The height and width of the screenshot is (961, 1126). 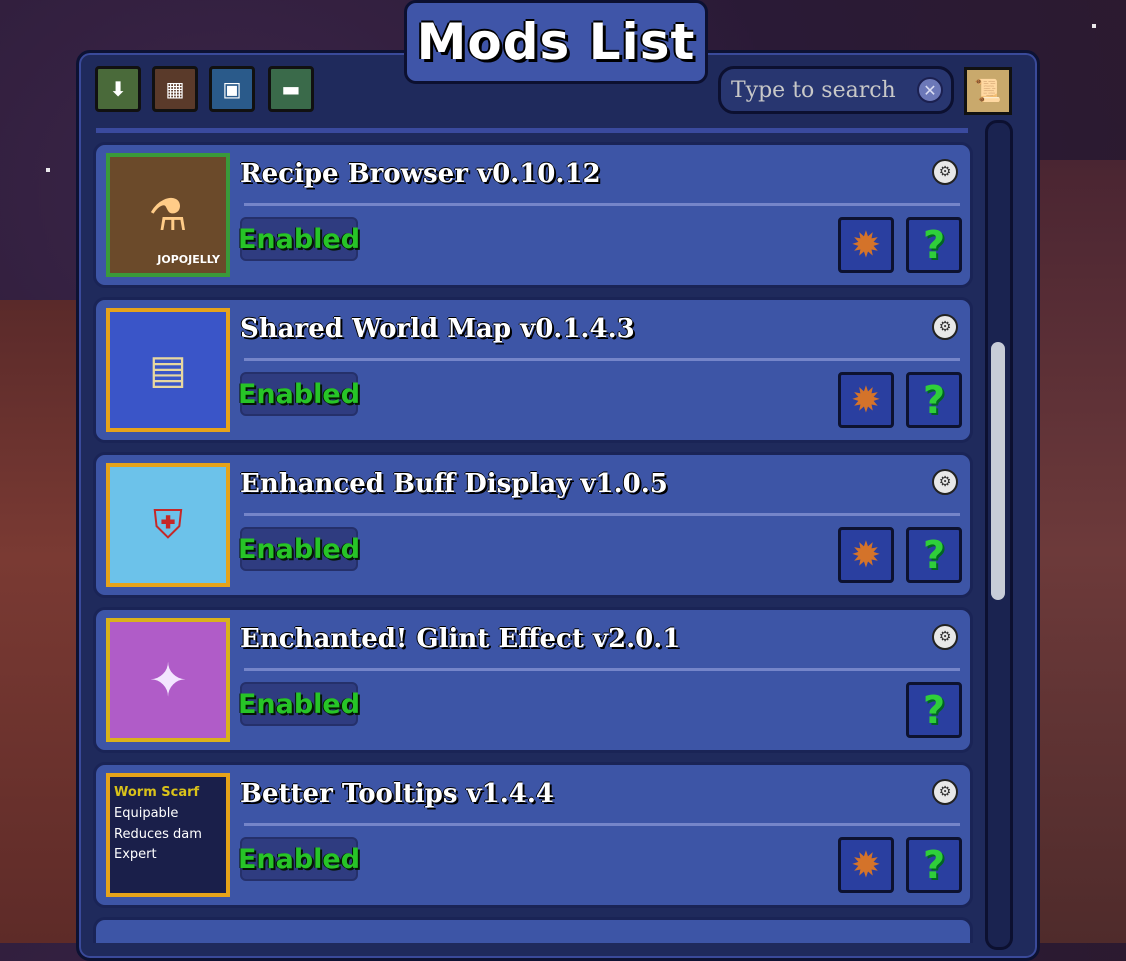 What do you see at coordinates (988, 91) in the screenshot?
I see `scroll-icon: 📜` at bounding box center [988, 91].